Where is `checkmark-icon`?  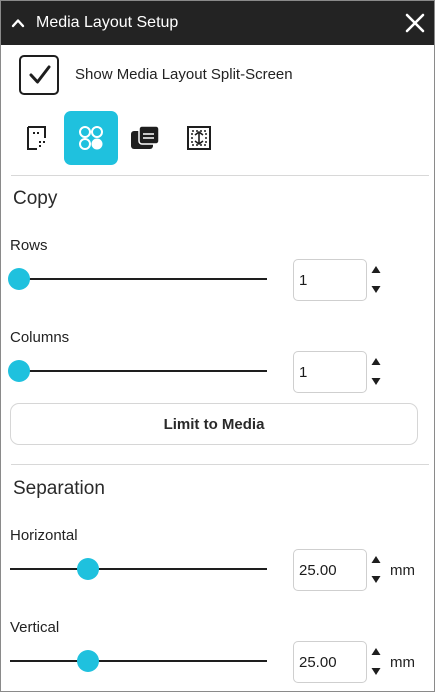 checkmark-icon is located at coordinates (40, 74).